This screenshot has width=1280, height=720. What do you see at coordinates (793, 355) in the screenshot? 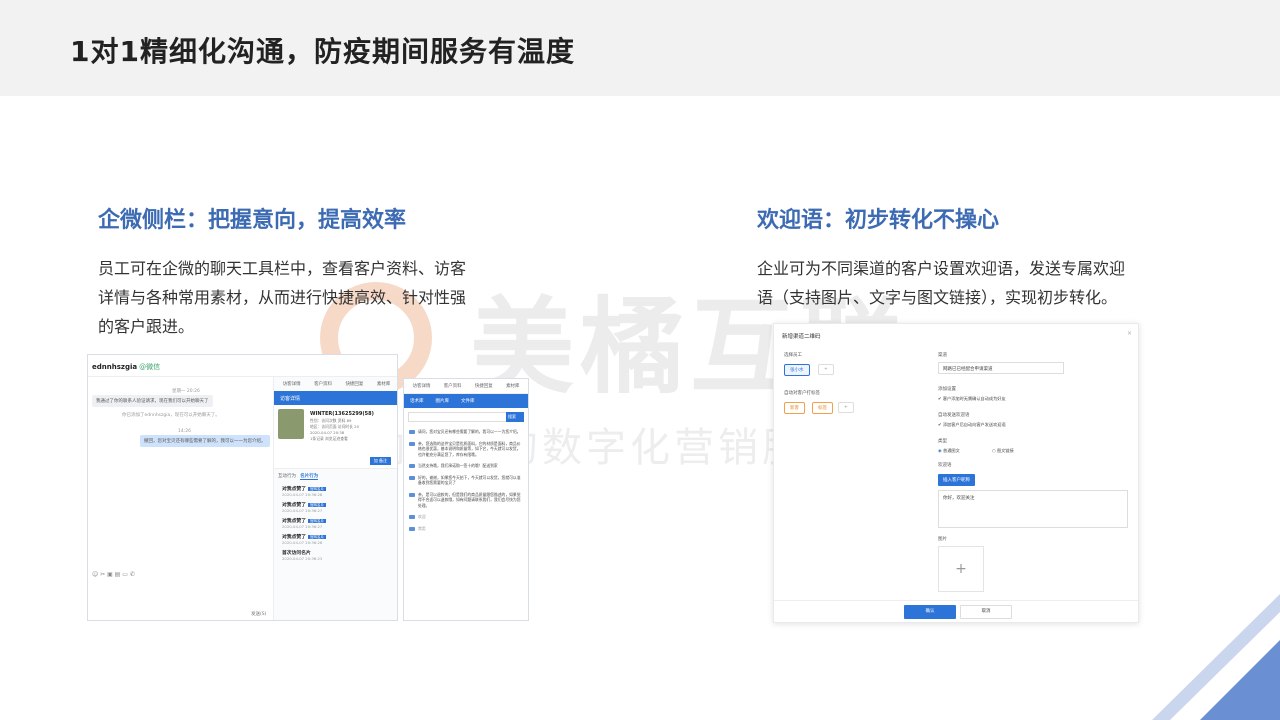
I see `staff-label: 选择员工` at bounding box center [793, 355].